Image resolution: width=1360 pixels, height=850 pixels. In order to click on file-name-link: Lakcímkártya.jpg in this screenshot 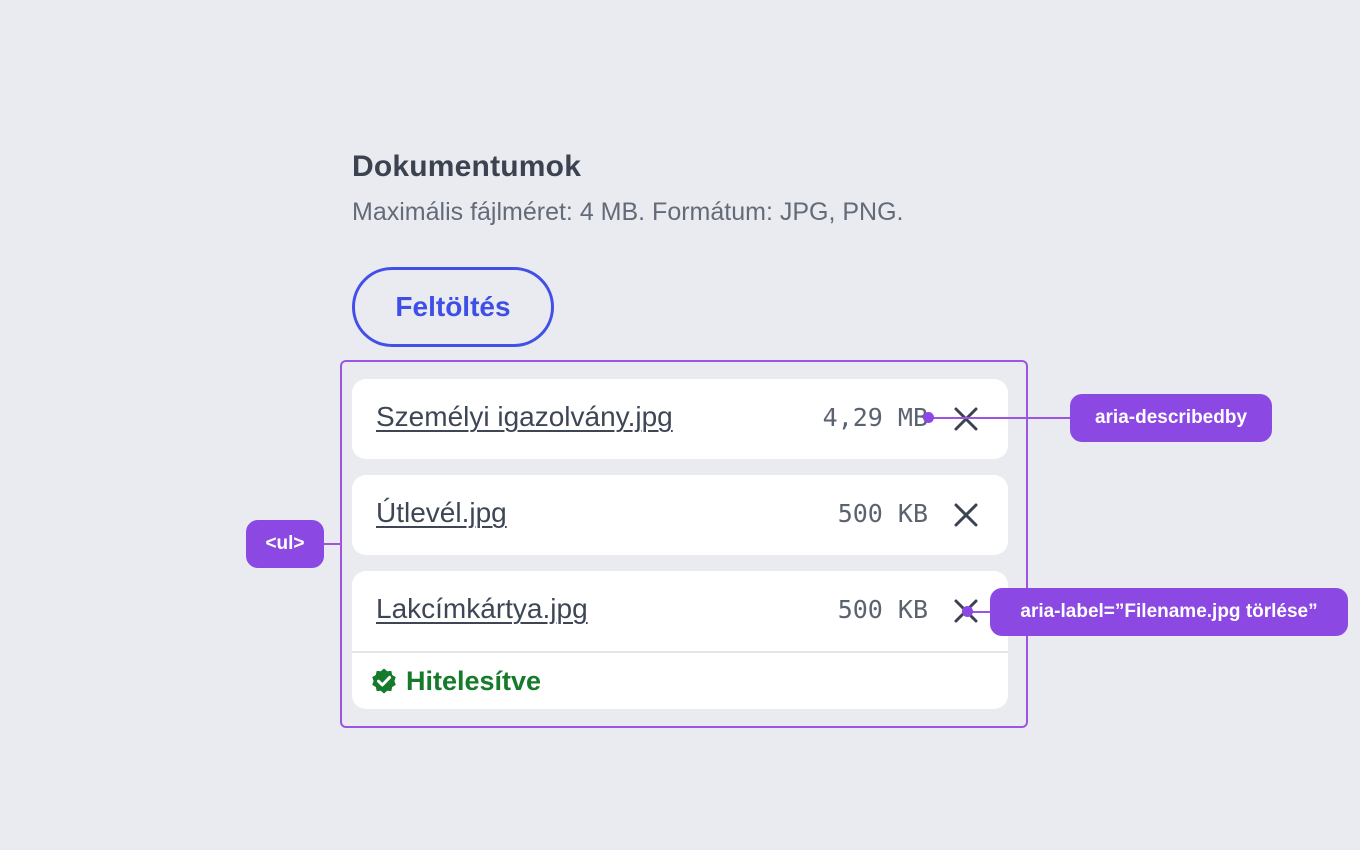, I will do `click(482, 609)`.